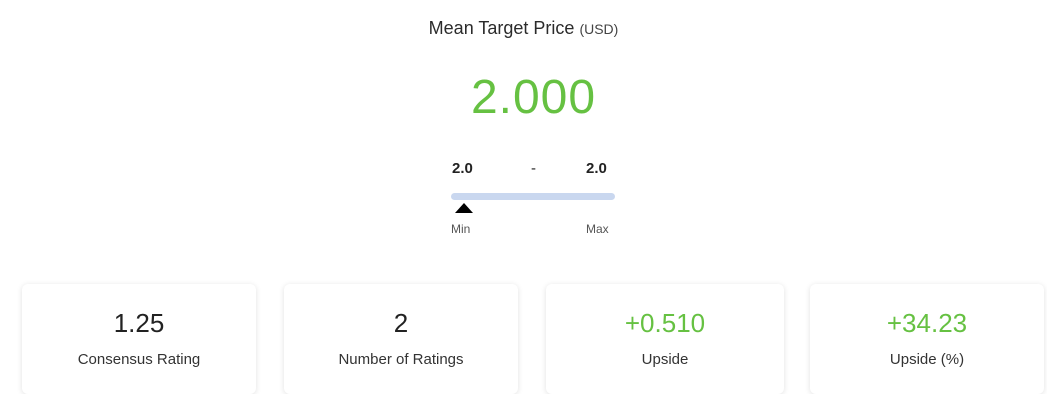 This screenshot has height=394, width=1047. What do you see at coordinates (596, 168) in the screenshot?
I see `range-max-value: 2.0` at bounding box center [596, 168].